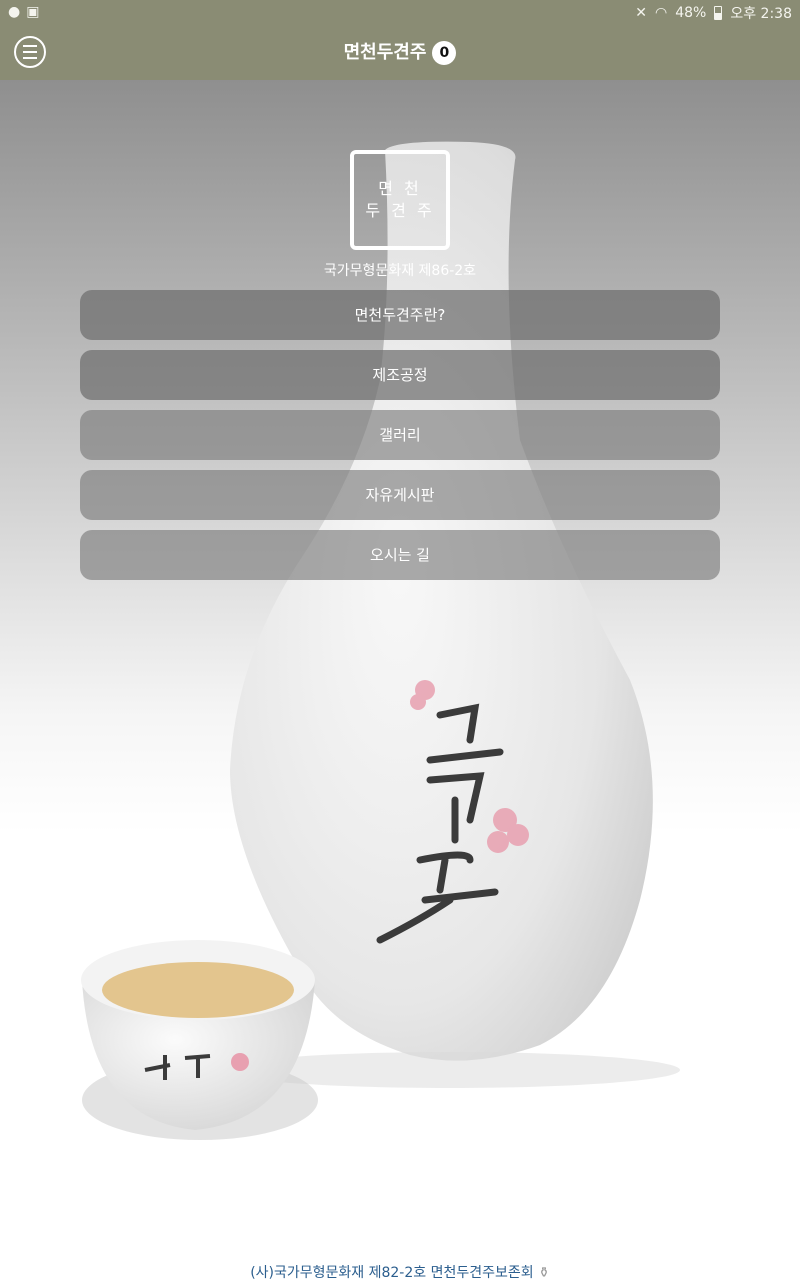  Describe the element at coordinates (400, 200) in the screenshot. I see `brand-logo: 면 천 두 견 주` at that location.